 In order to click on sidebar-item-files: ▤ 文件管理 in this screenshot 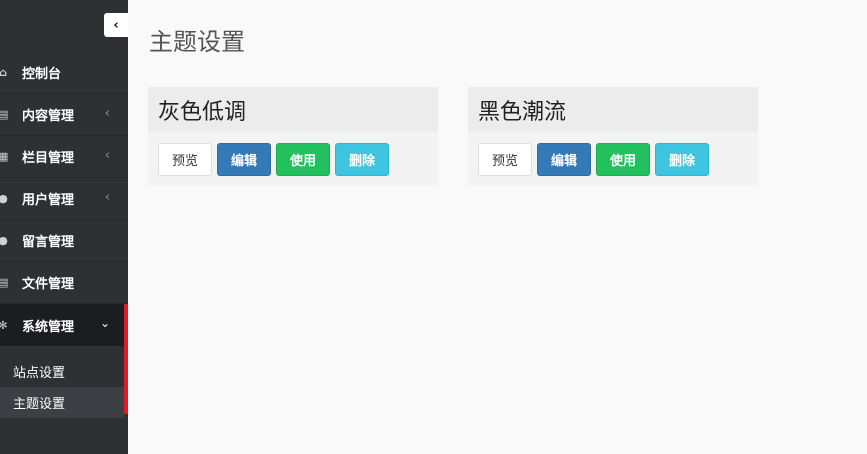, I will do `click(64, 283)`.